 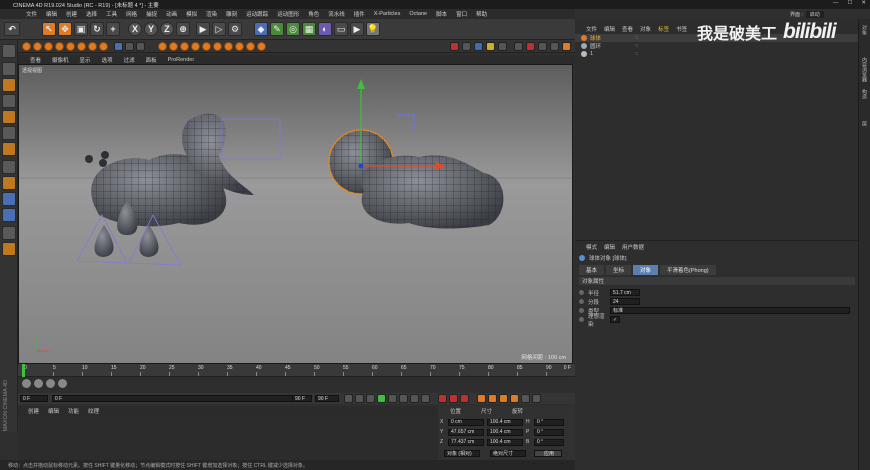 What do you see at coordinates (9, 199) in the screenshot?
I see `snap-tool-icon` at bounding box center [9, 199].